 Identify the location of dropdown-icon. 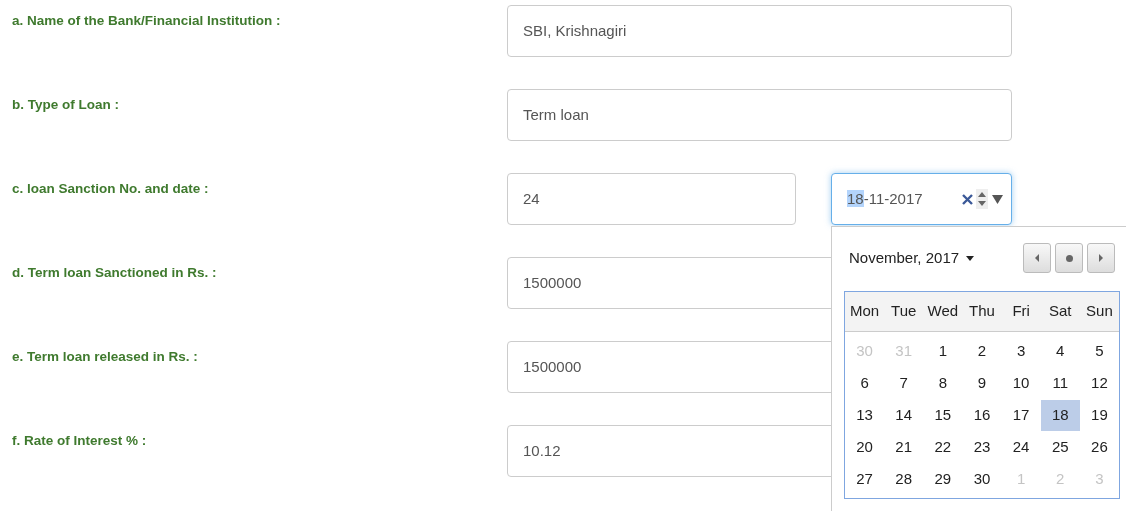
(997, 199).